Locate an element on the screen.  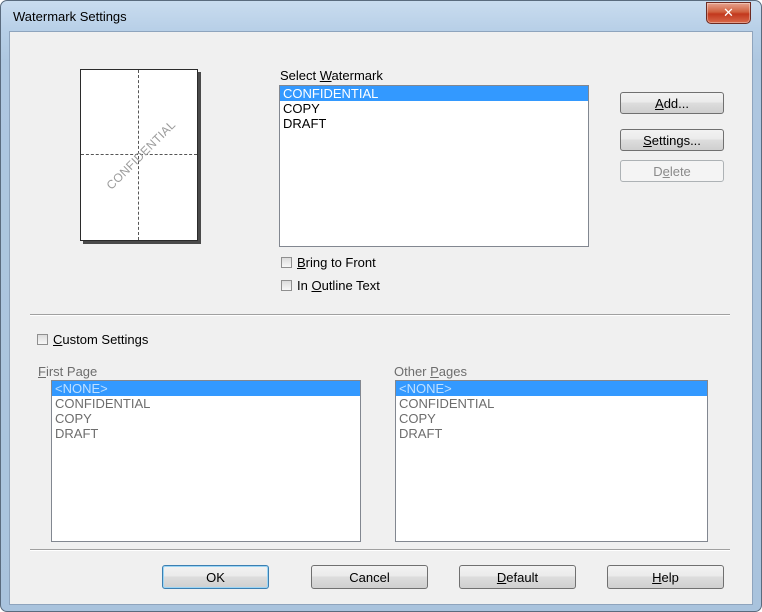
ok-button: OK is located at coordinates (215, 577).